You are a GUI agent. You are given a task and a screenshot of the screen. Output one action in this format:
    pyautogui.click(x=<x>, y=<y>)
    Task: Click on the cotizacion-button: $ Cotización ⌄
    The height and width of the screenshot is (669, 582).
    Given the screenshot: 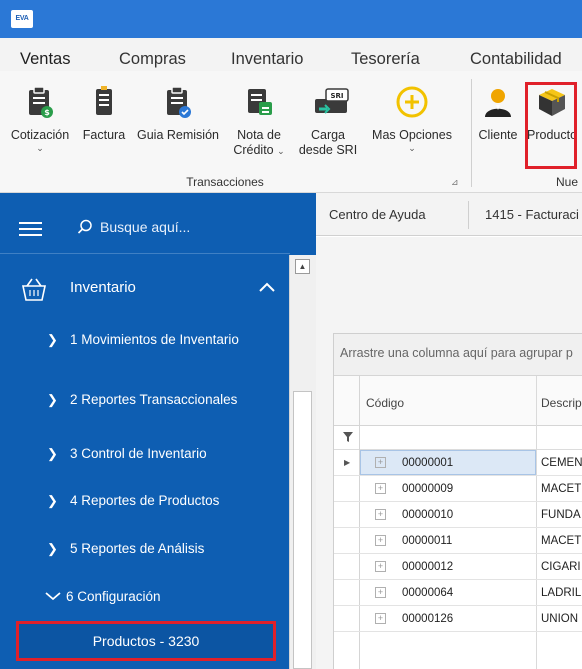 What is the action you would take?
    pyautogui.click(x=40, y=119)
    